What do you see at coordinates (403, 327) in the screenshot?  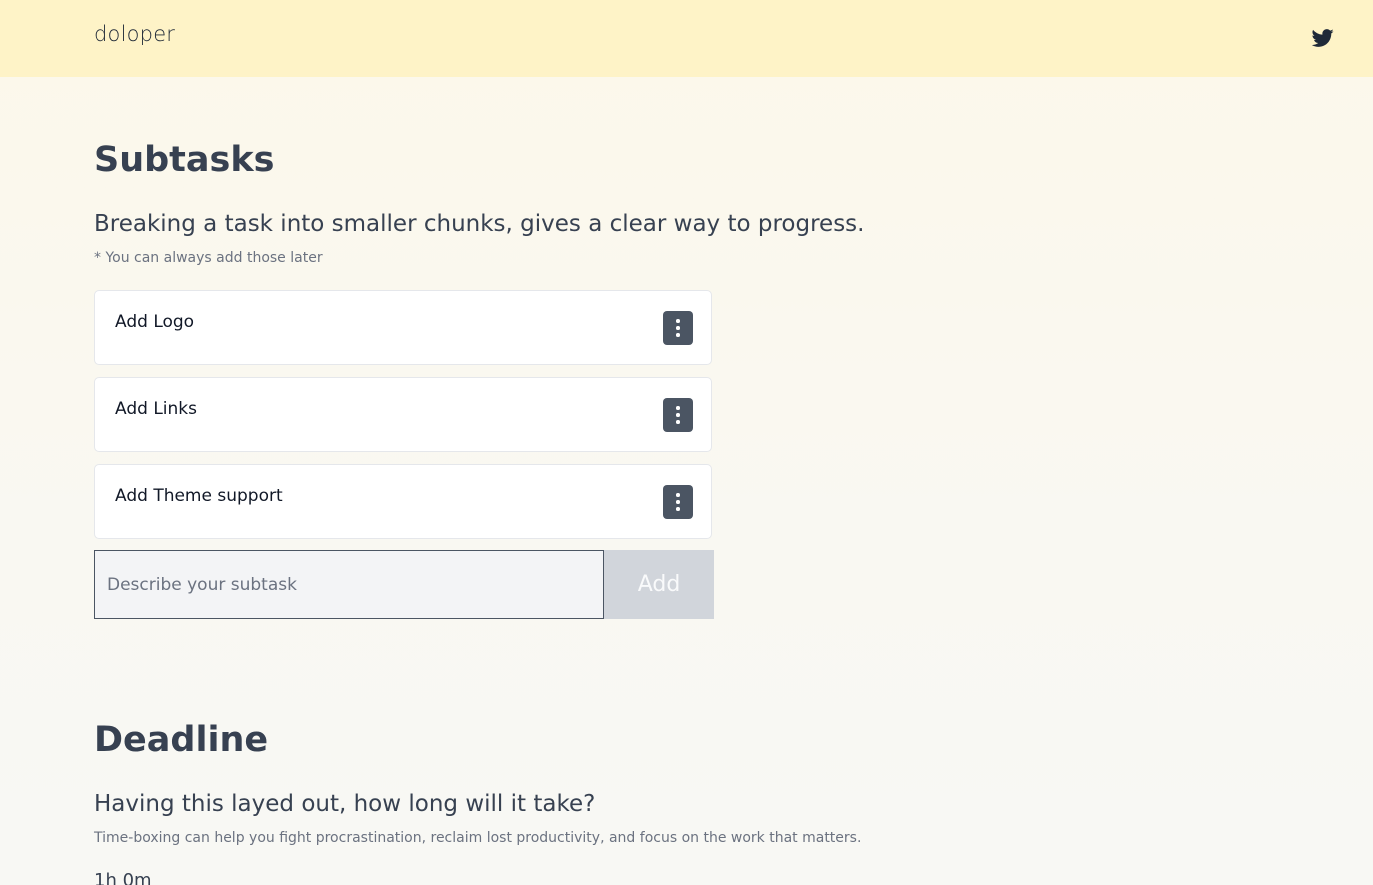 I see `subtask-item: Add Logo` at bounding box center [403, 327].